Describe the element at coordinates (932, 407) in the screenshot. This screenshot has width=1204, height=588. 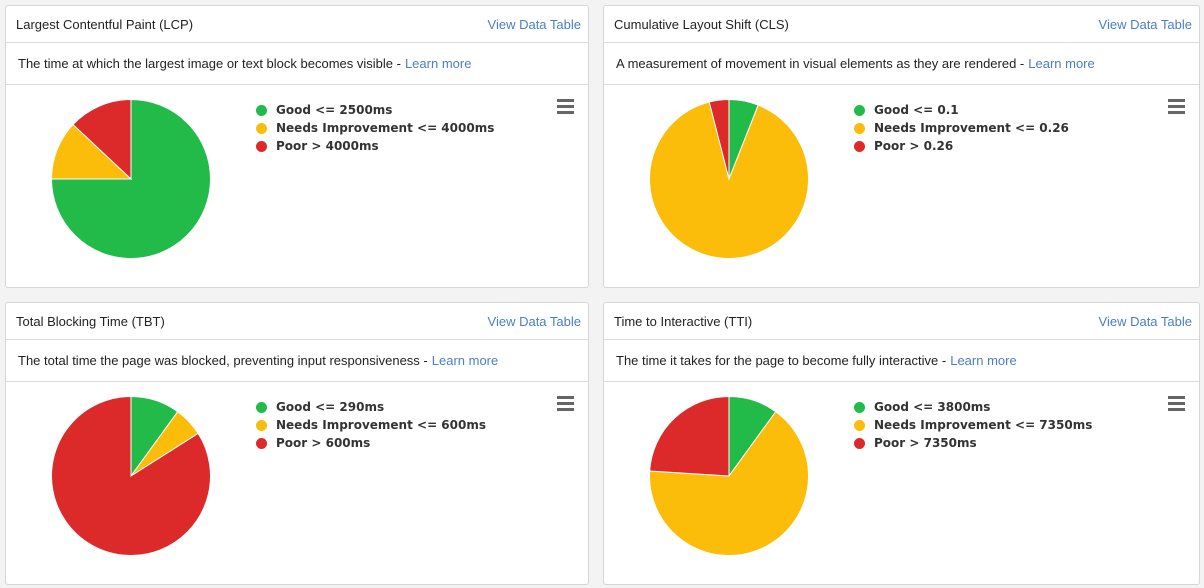
I see `legend-label: Good <= 3800ms` at that location.